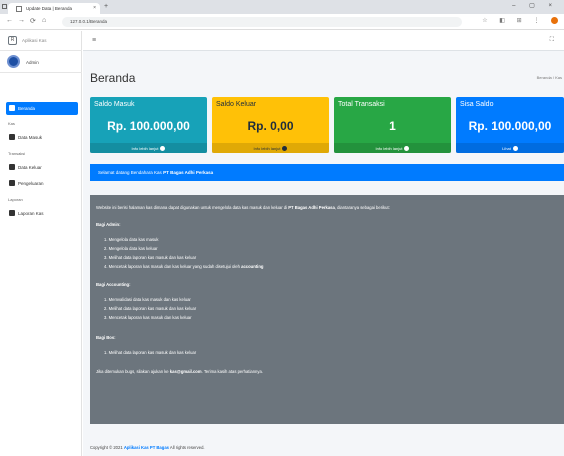 Image resolution: width=564 pixels, height=456 pixels. Describe the element at coordinates (311, 207) in the screenshot. I see `intro-org: PT Bagas Adhi Perkasa` at that location.